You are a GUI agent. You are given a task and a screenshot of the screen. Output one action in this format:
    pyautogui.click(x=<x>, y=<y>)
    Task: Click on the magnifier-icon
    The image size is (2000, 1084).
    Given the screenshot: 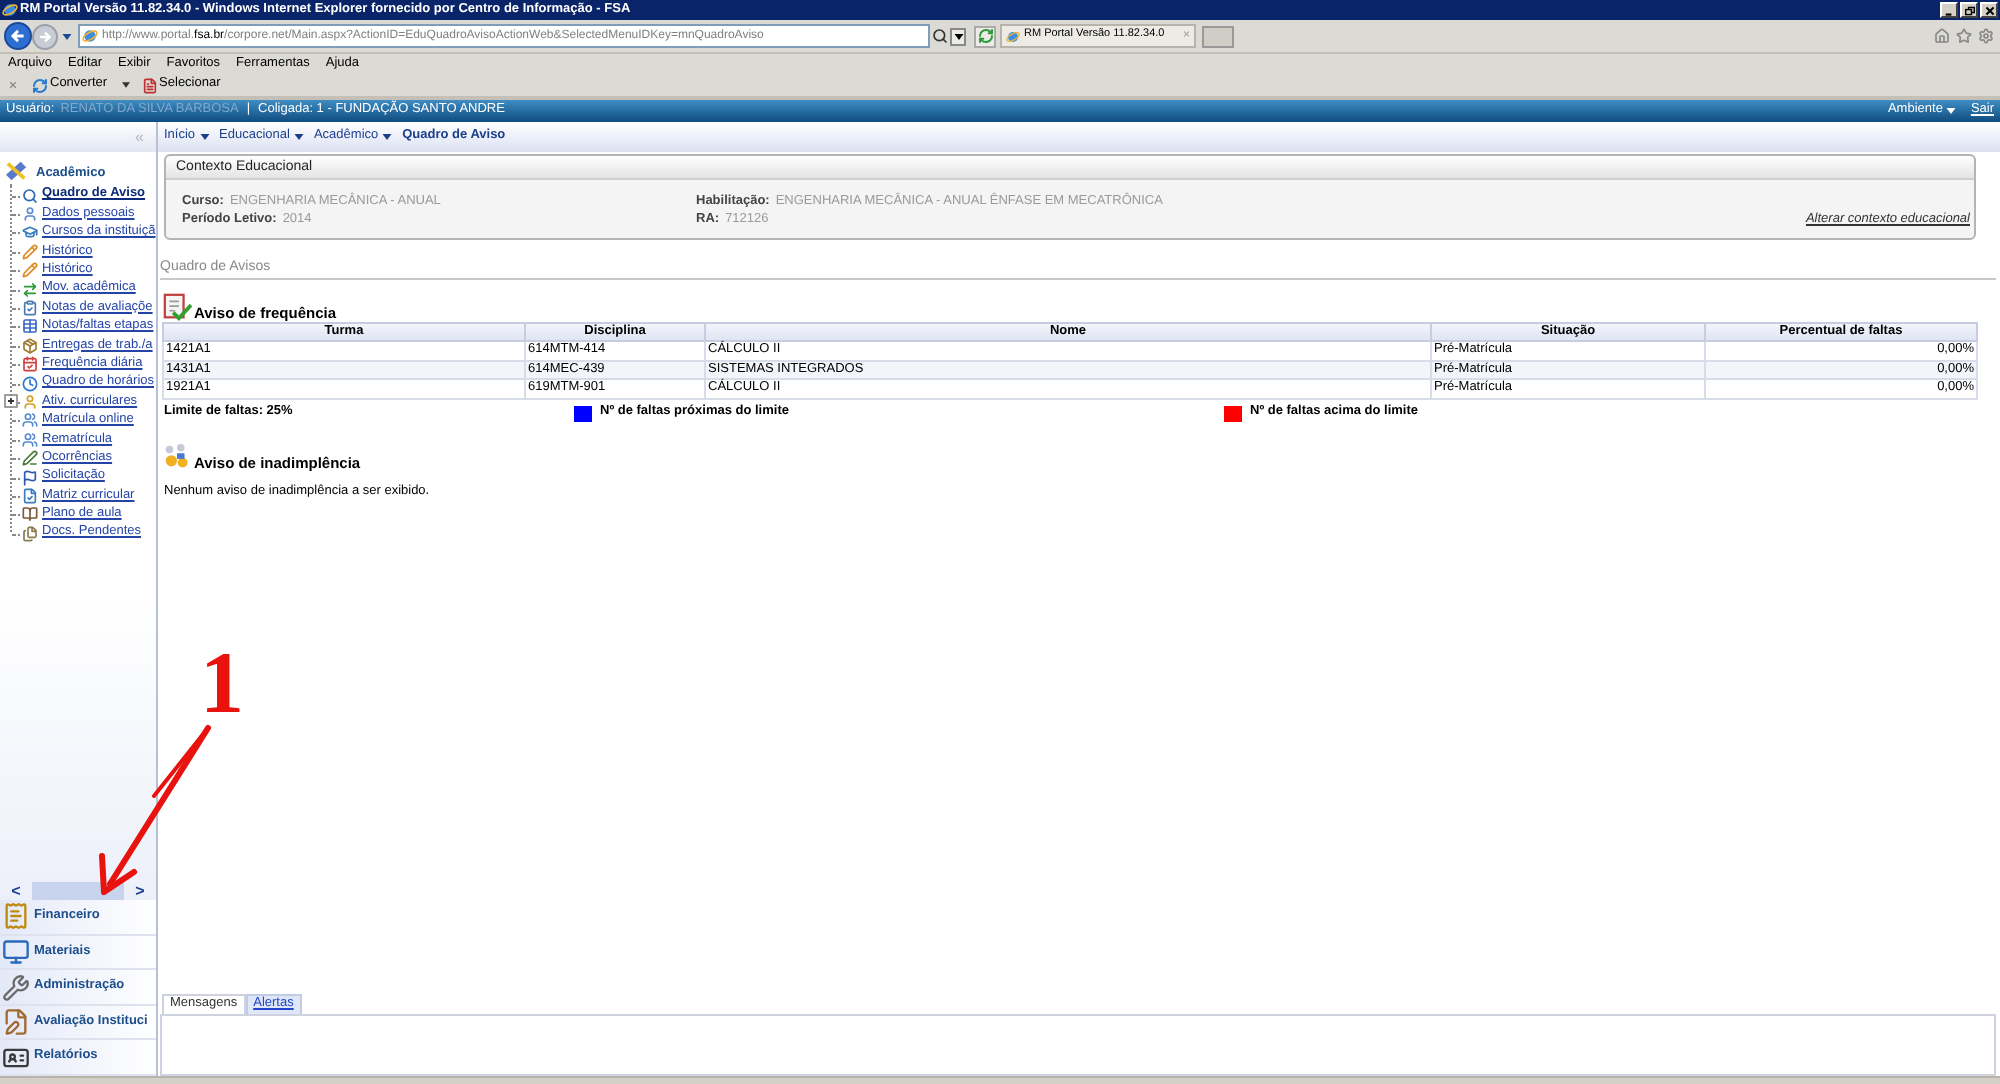 What is the action you would take?
    pyautogui.click(x=30, y=195)
    